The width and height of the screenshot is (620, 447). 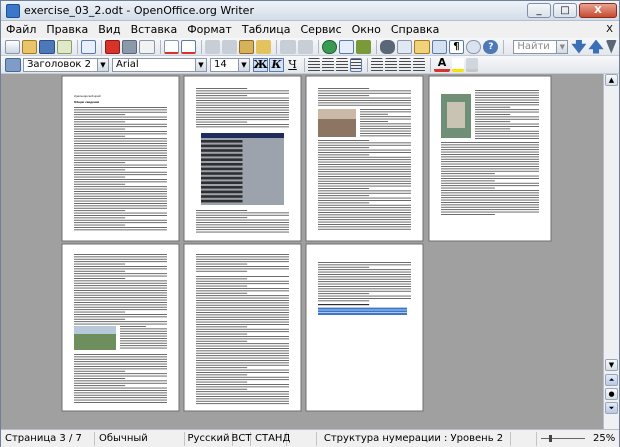 I want to click on status-insert-mode: ВСТ, so click(x=241, y=438).